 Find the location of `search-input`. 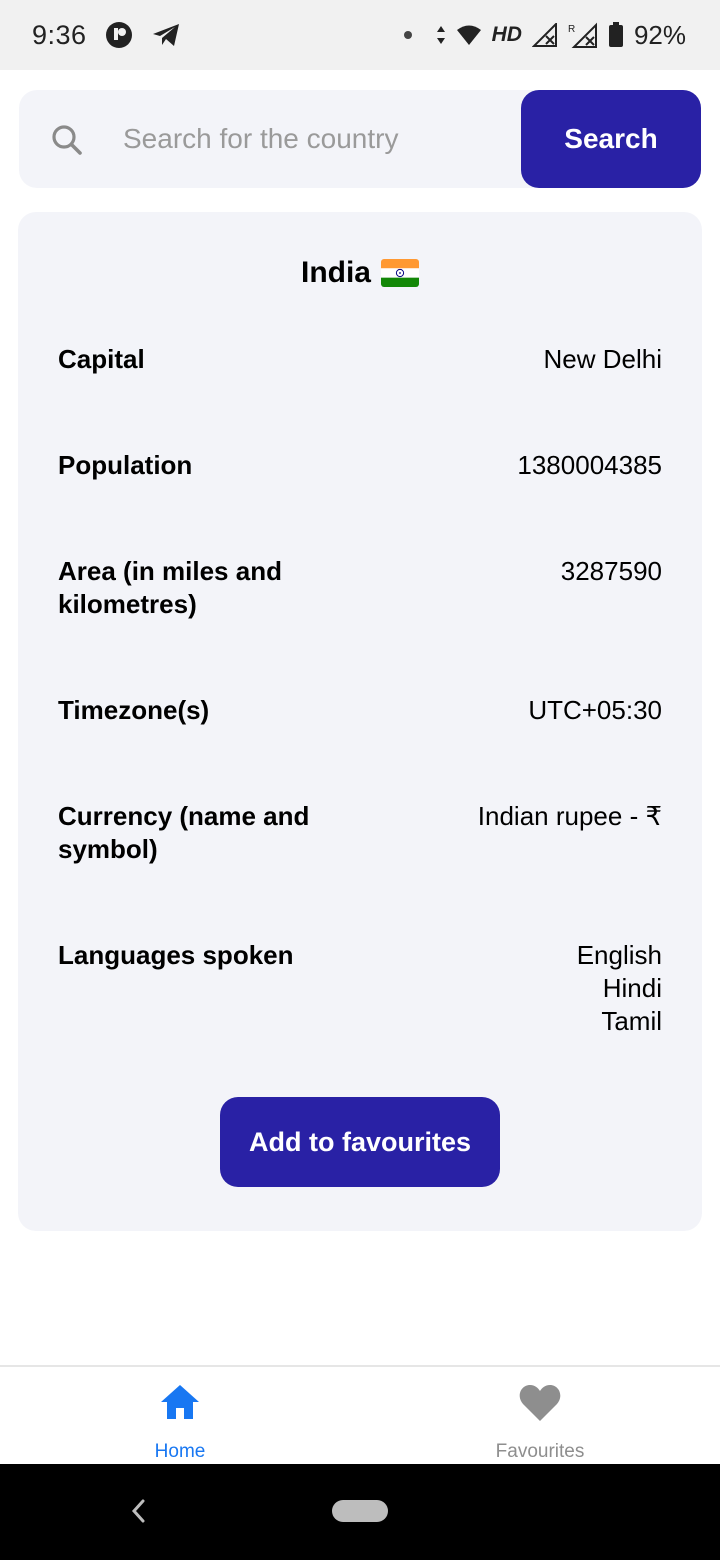

search-input is located at coordinates (319, 139).